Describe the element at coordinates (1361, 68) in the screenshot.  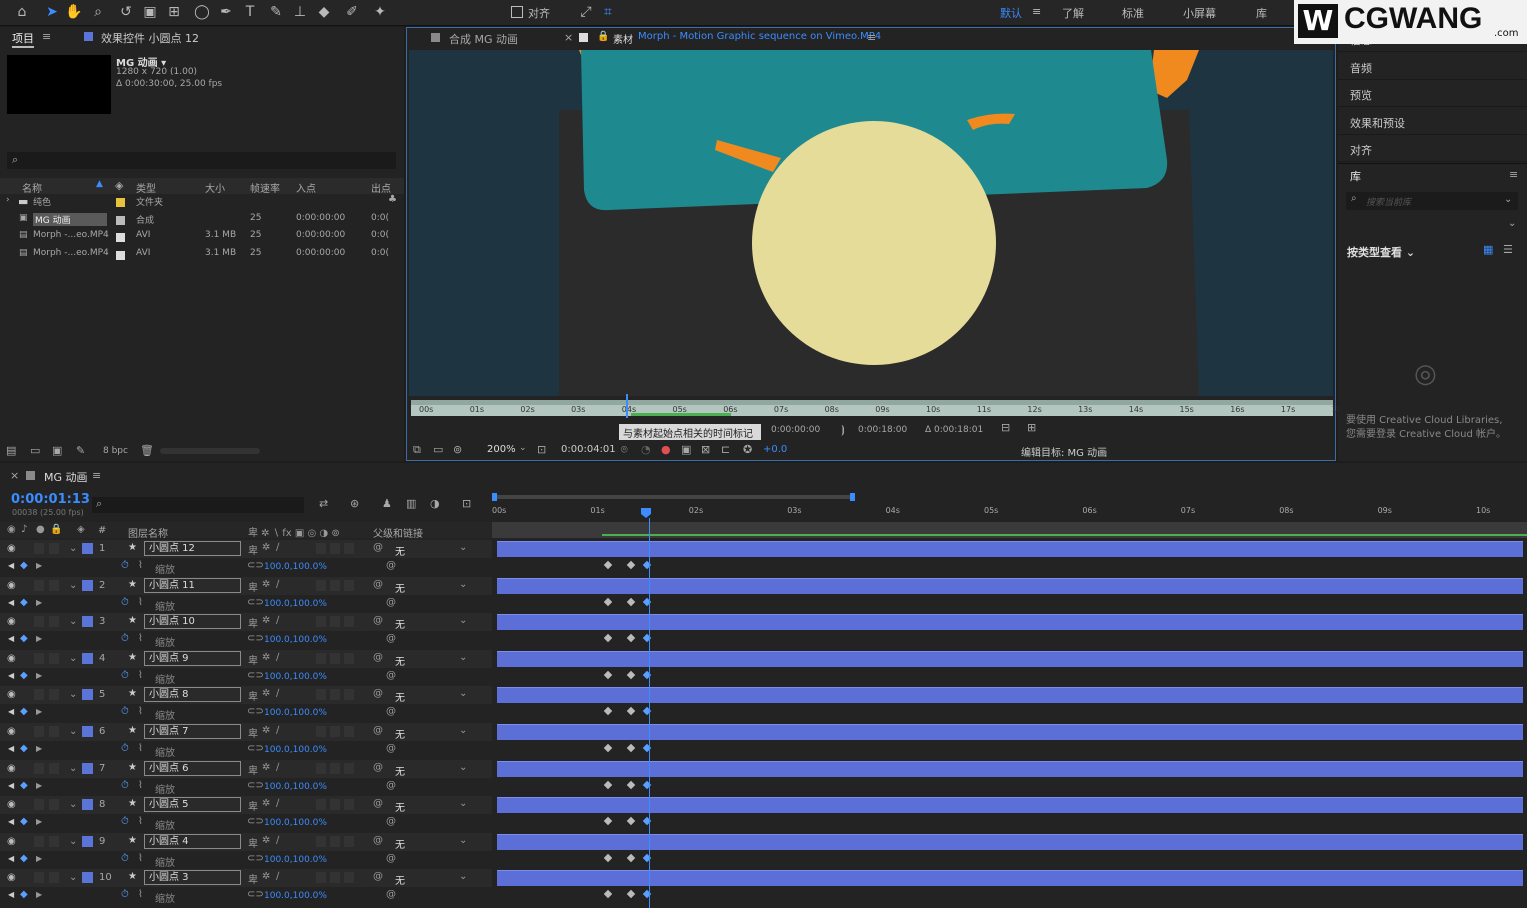
I see `right-panel-item: 音频` at that location.